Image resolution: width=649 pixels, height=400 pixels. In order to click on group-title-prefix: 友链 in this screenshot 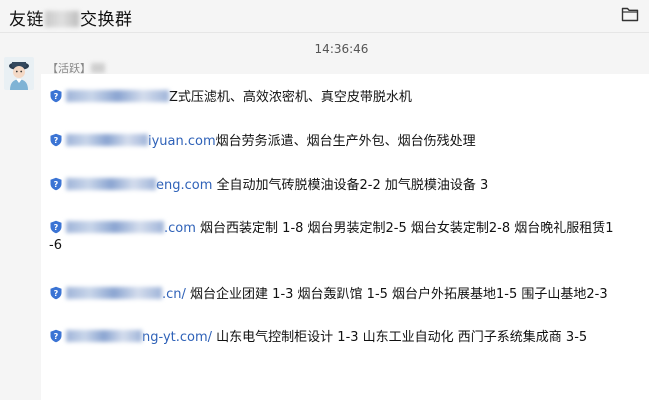, I will do `click(26, 20)`.